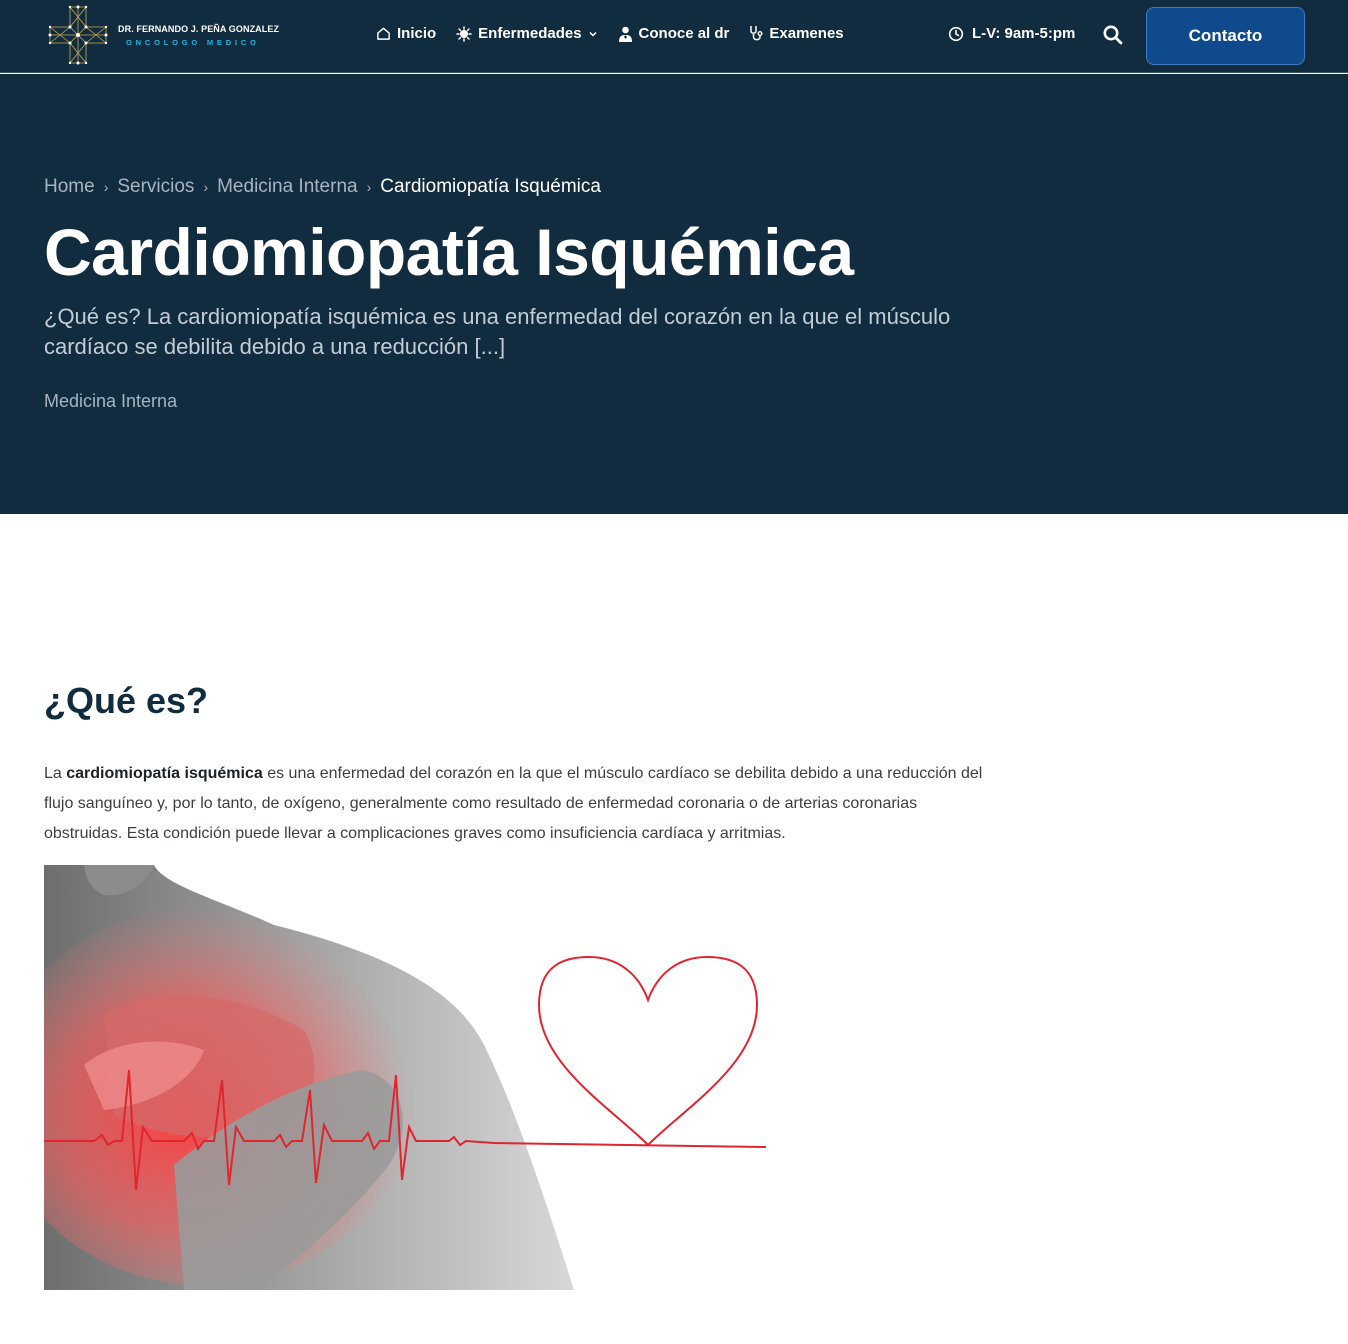  I want to click on page-title: Cardiomiopatía Isquémica, so click(449, 252).